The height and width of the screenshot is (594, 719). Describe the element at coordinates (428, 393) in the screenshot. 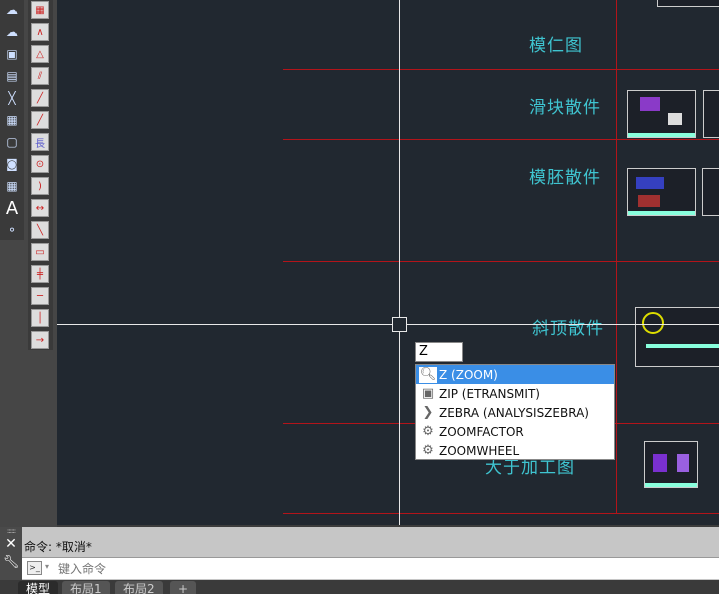

I see `etransmit-icon: ▣` at that location.